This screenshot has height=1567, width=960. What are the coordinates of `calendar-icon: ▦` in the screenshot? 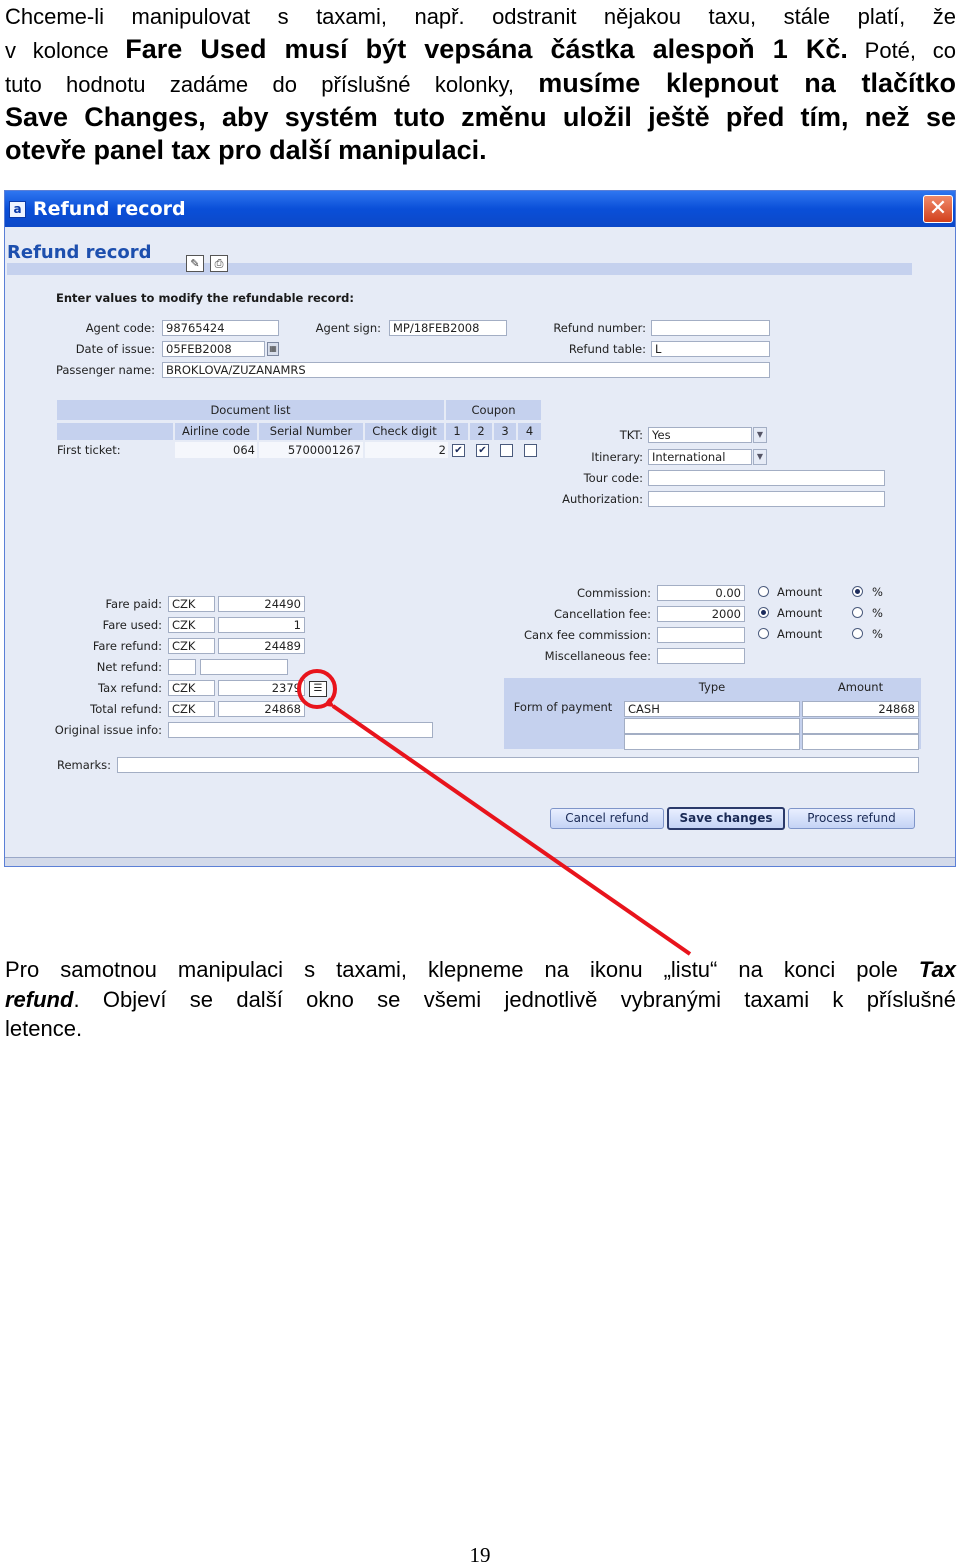 It's located at (273, 349).